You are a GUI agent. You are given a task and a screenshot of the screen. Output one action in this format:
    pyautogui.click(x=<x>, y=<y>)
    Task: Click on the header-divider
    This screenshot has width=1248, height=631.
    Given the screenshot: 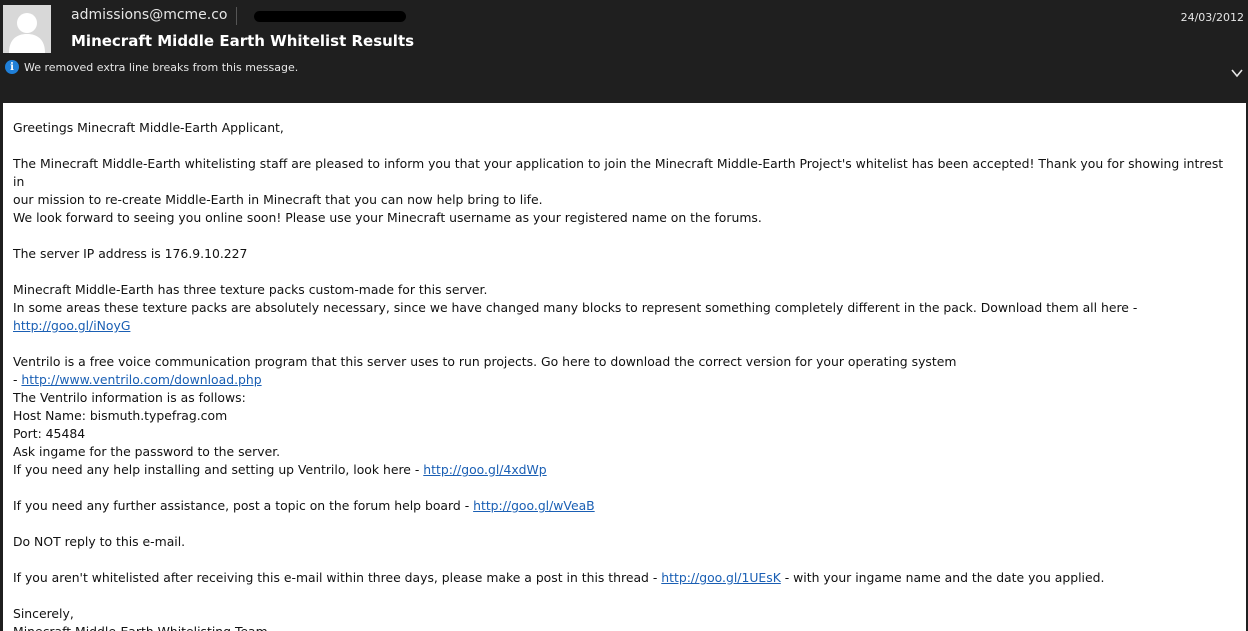 What is the action you would take?
    pyautogui.click(x=236, y=16)
    